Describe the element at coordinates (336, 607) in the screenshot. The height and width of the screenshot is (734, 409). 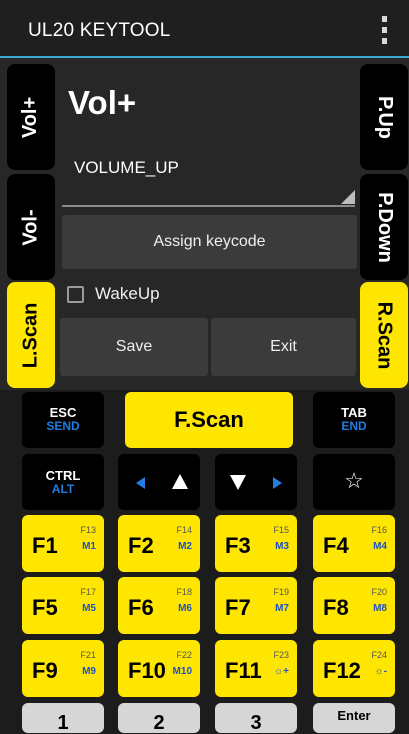
I see `f8-label: F8` at that location.